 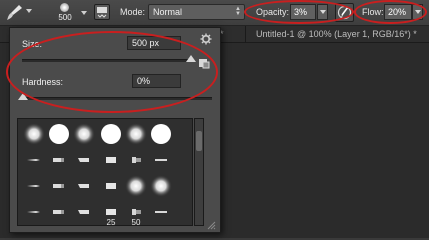 What do you see at coordinates (154, 43) in the screenshot?
I see `size-input: 500 px` at bounding box center [154, 43].